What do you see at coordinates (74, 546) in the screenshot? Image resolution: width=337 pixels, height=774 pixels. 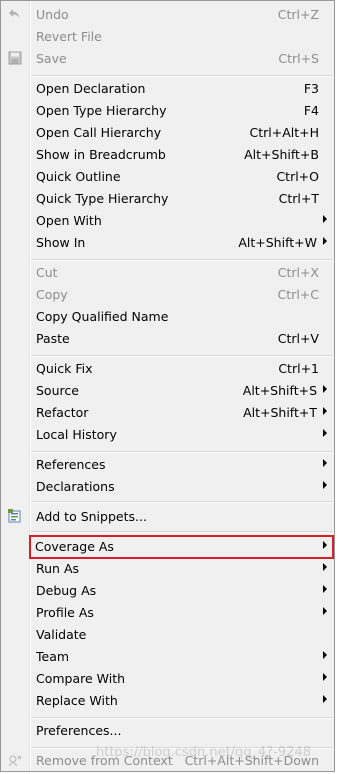 I see `menu-item-label: Coverage As` at bounding box center [74, 546].